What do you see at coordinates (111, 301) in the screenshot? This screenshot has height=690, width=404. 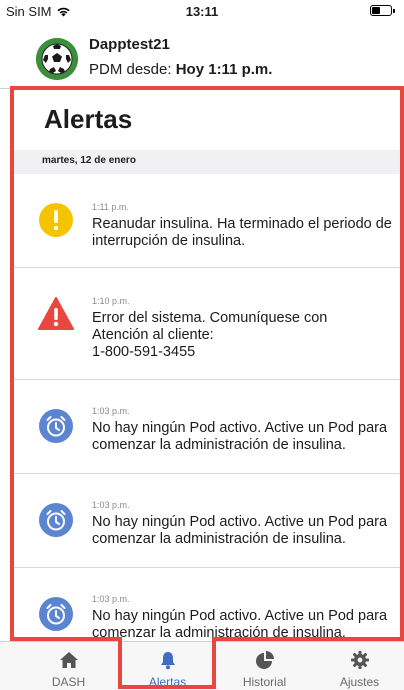 I see `alert-time: 1:10 p.m.` at bounding box center [111, 301].